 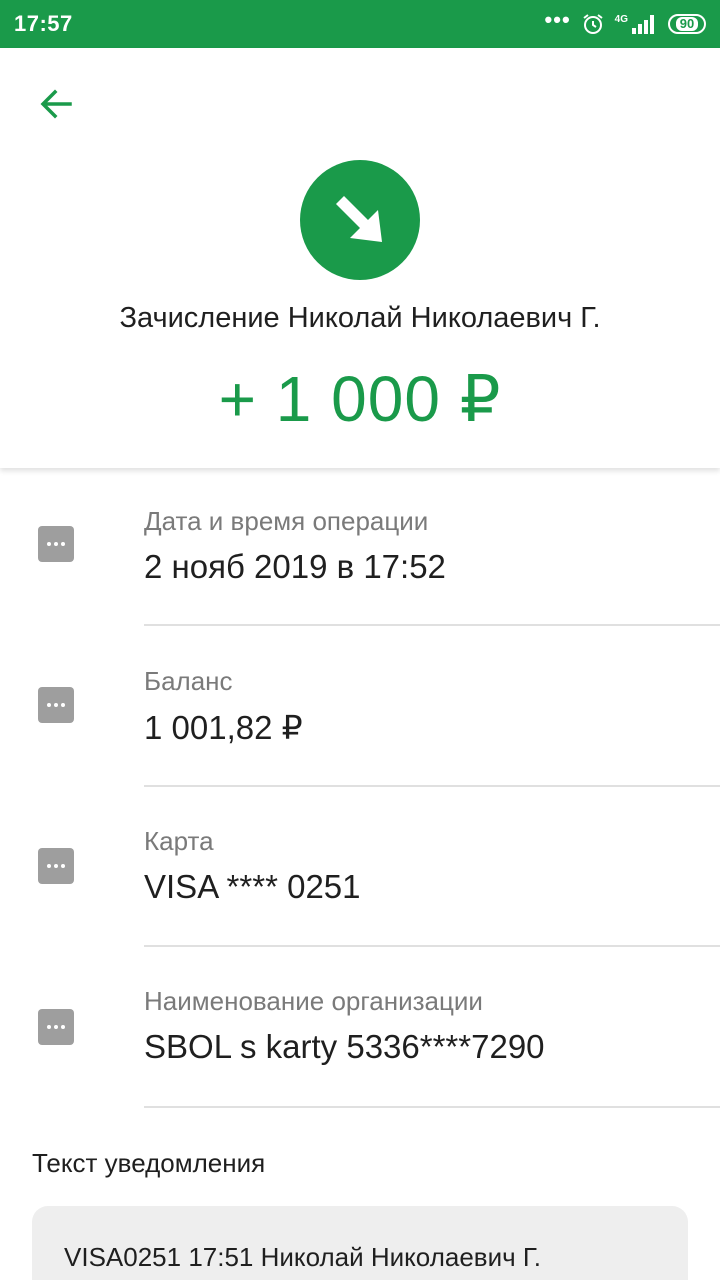 What do you see at coordinates (360, 220) in the screenshot?
I see `incoming-arrow-icon` at bounding box center [360, 220].